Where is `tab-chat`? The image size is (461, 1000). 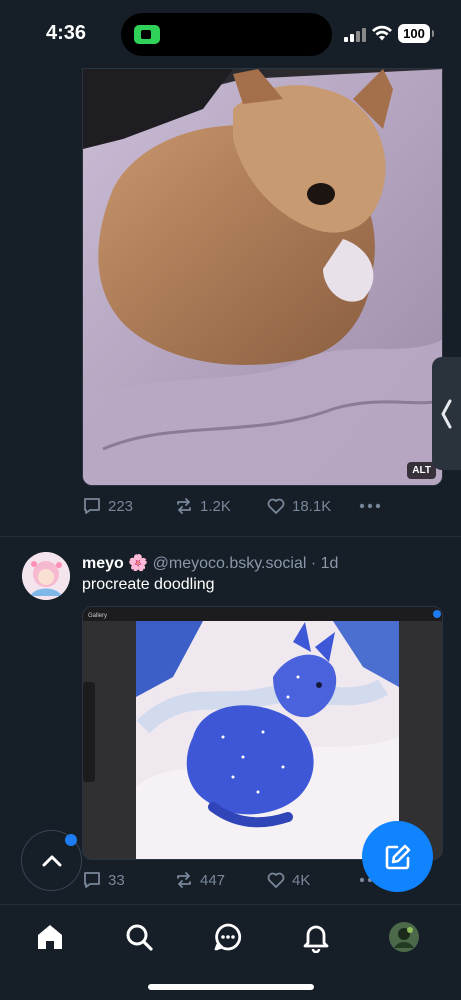
tab-chat is located at coordinates (228, 937).